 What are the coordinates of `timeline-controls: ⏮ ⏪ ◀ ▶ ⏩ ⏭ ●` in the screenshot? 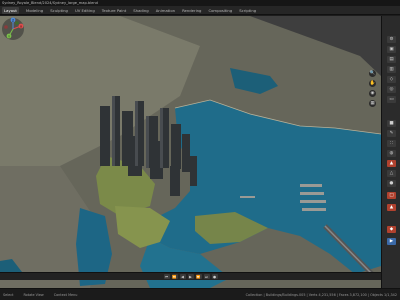 It's located at (190, 276).